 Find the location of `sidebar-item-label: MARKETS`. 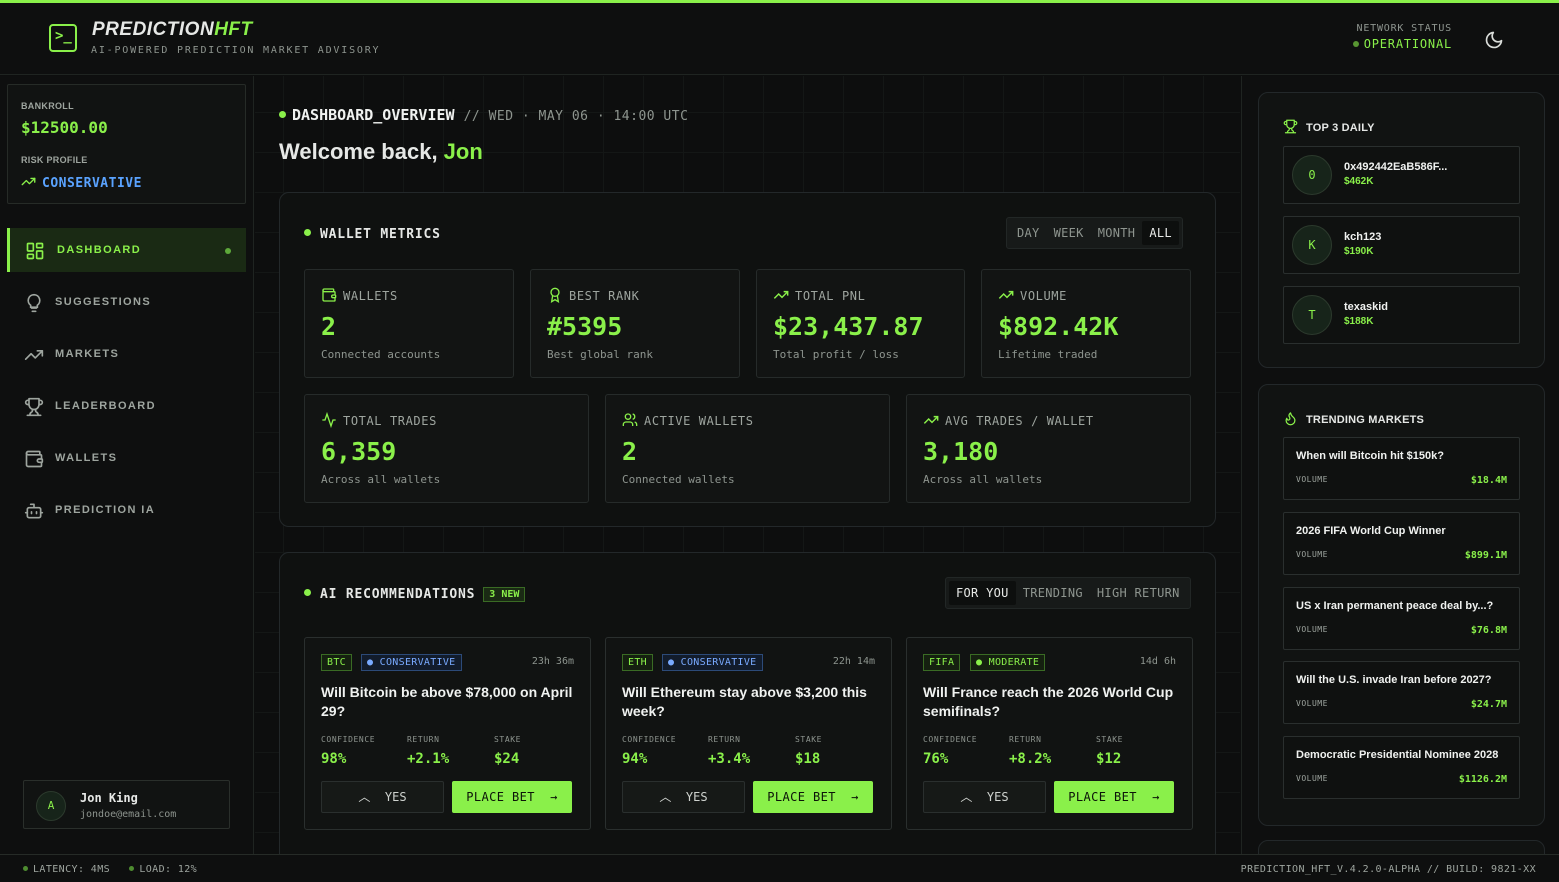

sidebar-item-label: MARKETS is located at coordinates (87, 354).